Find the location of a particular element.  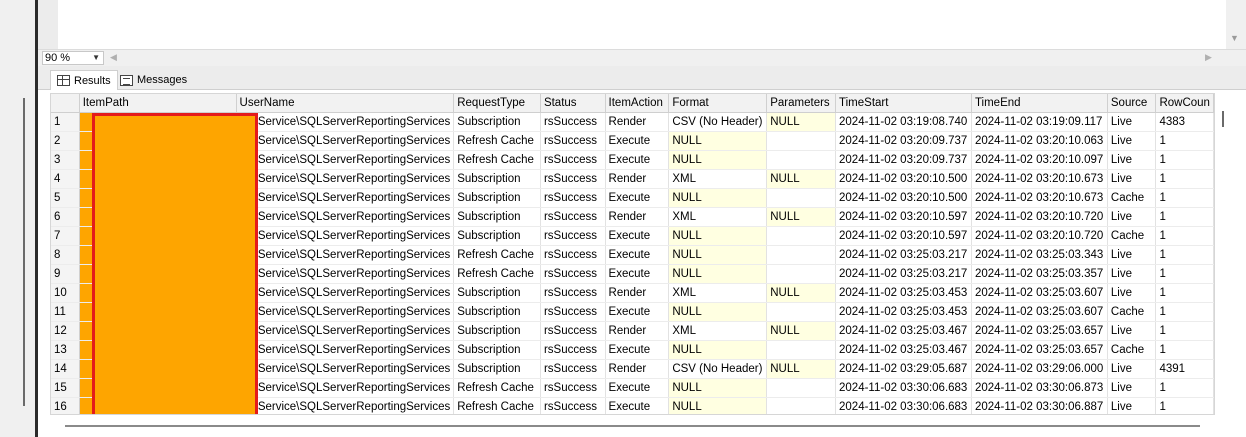

column-header-user-name: UserName is located at coordinates (345, 103).